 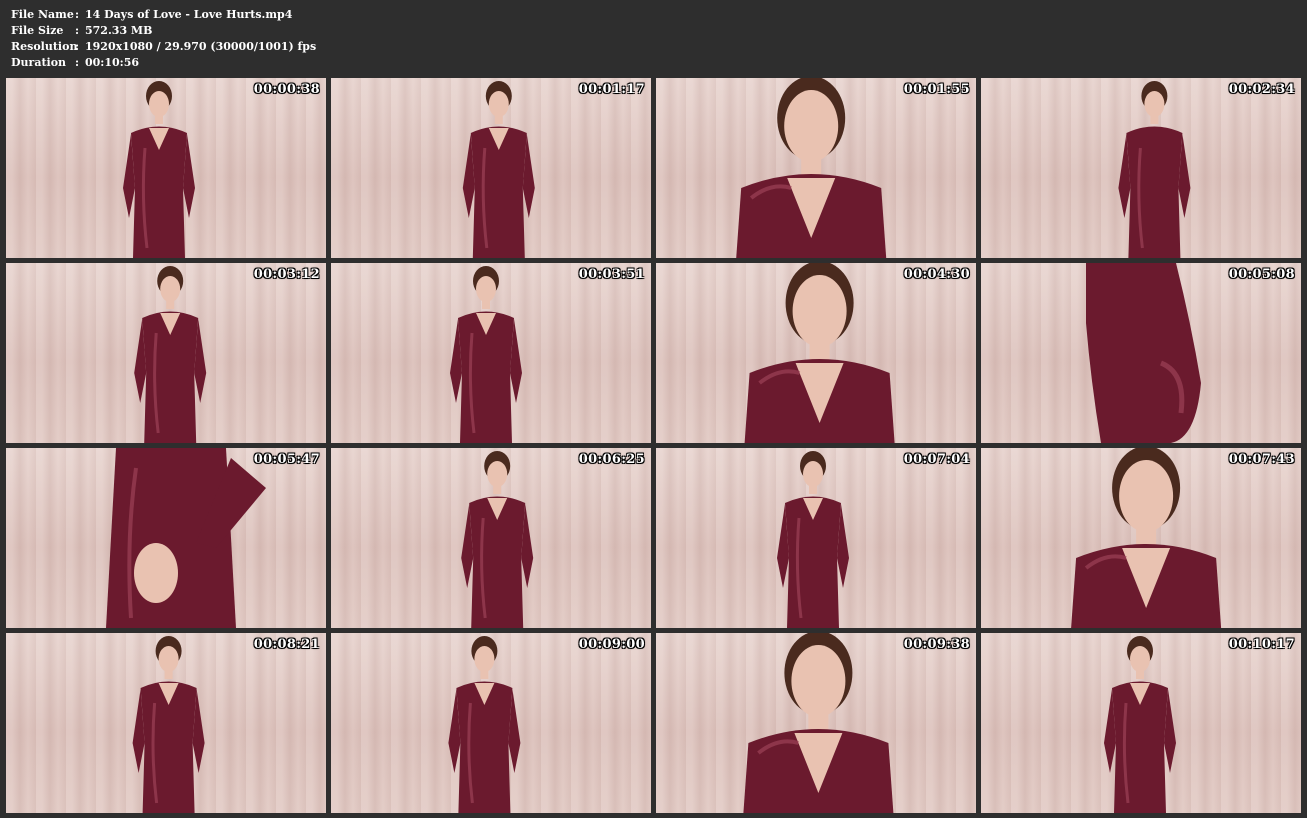 I want to click on video-thumbnail: 00:03:51, so click(x=491, y=353).